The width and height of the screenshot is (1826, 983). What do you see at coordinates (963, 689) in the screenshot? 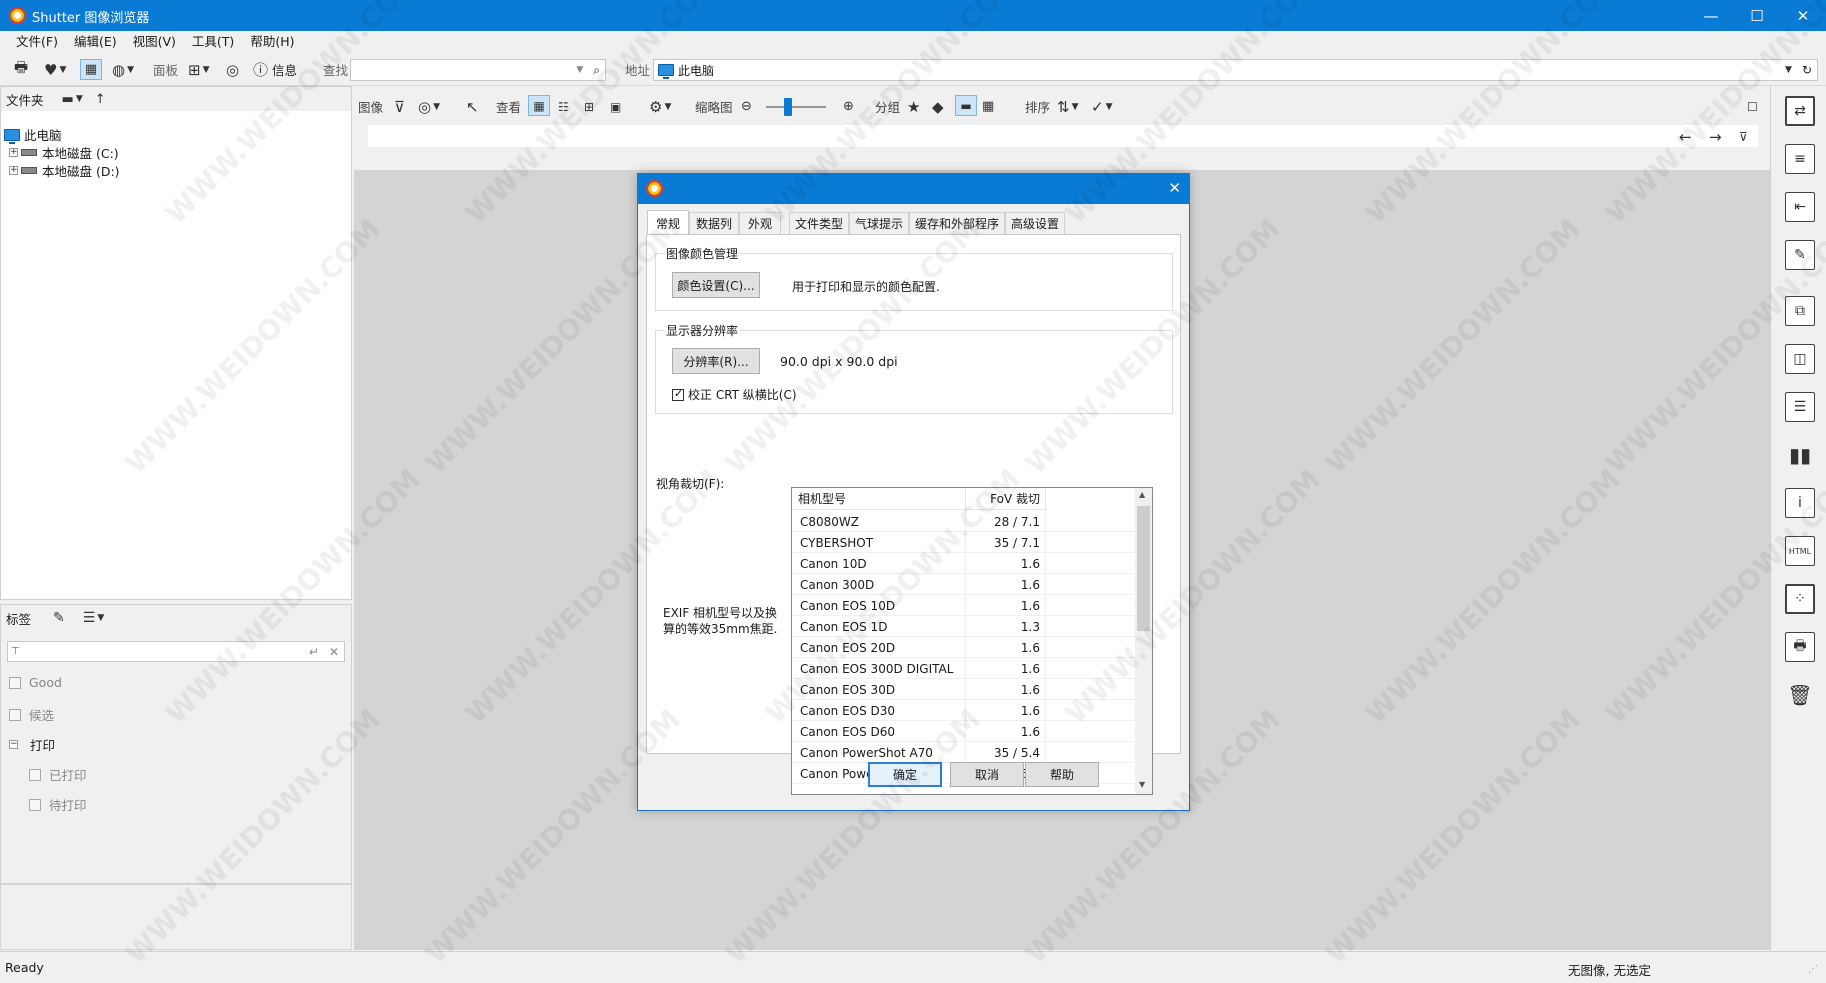
I see `table-row: Canon EOS 30D 1.6` at bounding box center [963, 689].